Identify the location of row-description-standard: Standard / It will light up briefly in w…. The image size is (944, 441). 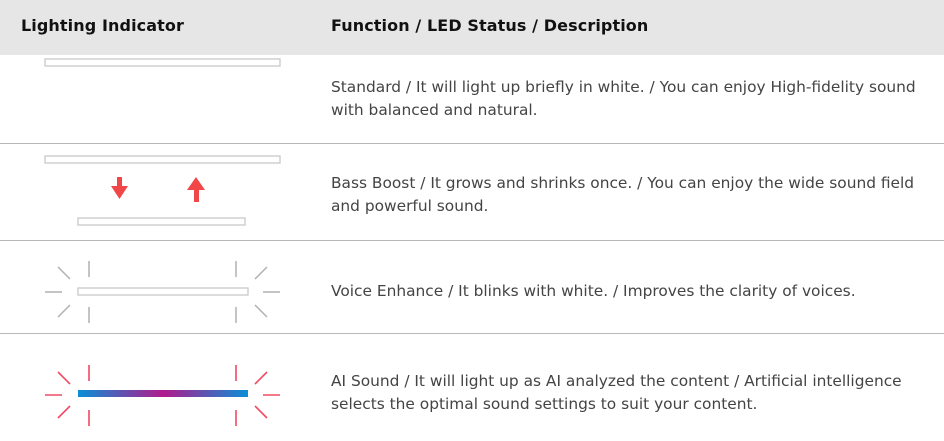
(623, 98).